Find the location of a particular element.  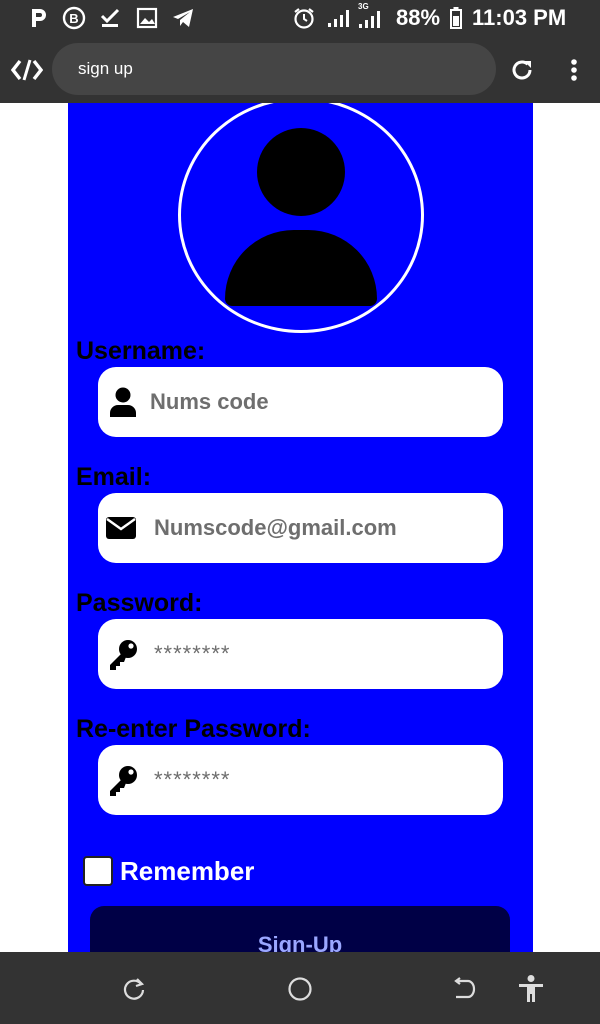

browser-toolbar: sign up is located at coordinates (300, 69).